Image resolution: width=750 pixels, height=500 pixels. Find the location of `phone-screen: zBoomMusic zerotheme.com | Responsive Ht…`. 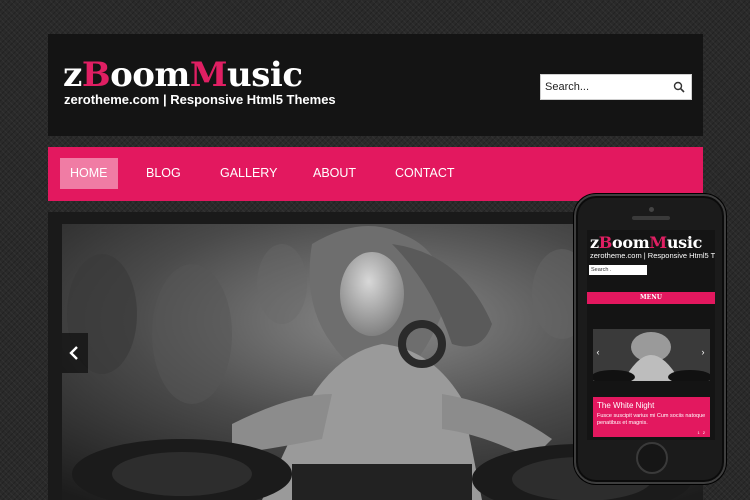

phone-screen: zBoomMusic zerotheme.com | Responsive Ht… is located at coordinates (651, 335).